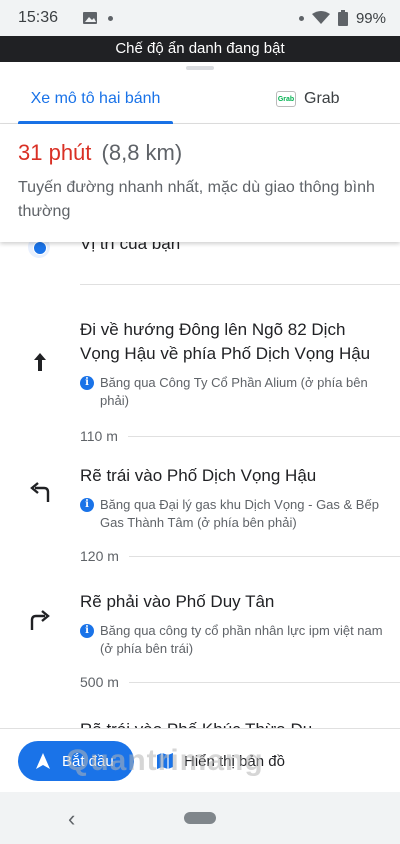 The height and width of the screenshot is (844, 400). Describe the element at coordinates (200, 49) in the screenshot. I see `incognito-banner: Chế độ ẩn danh đang bật` at that location.